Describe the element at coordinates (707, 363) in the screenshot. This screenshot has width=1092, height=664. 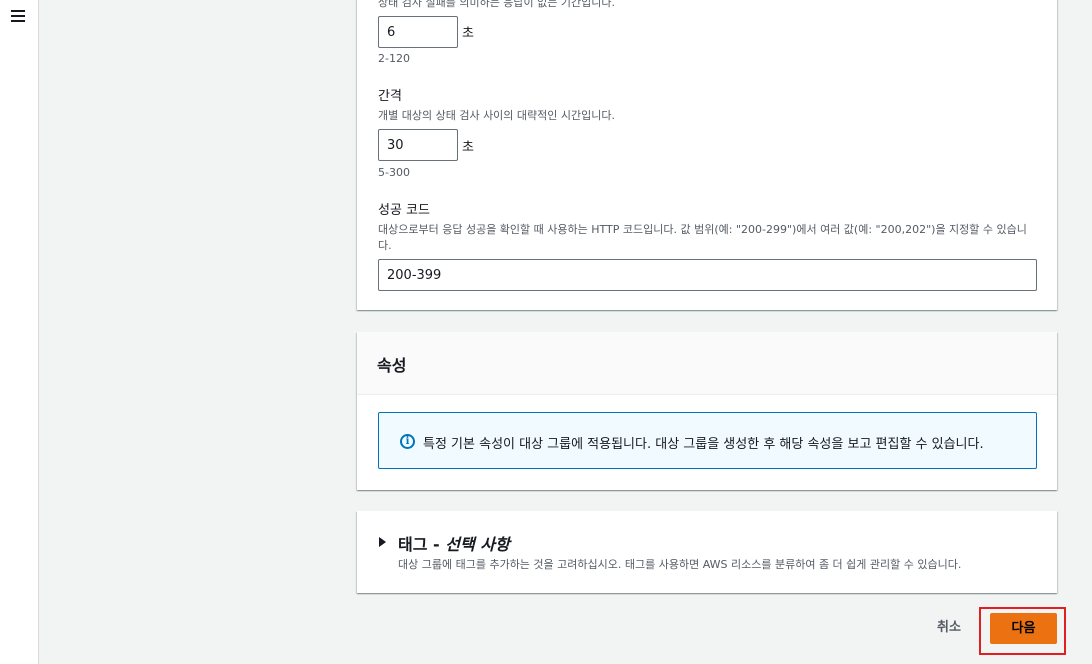
I see `attributes-header: 속성` at that location.